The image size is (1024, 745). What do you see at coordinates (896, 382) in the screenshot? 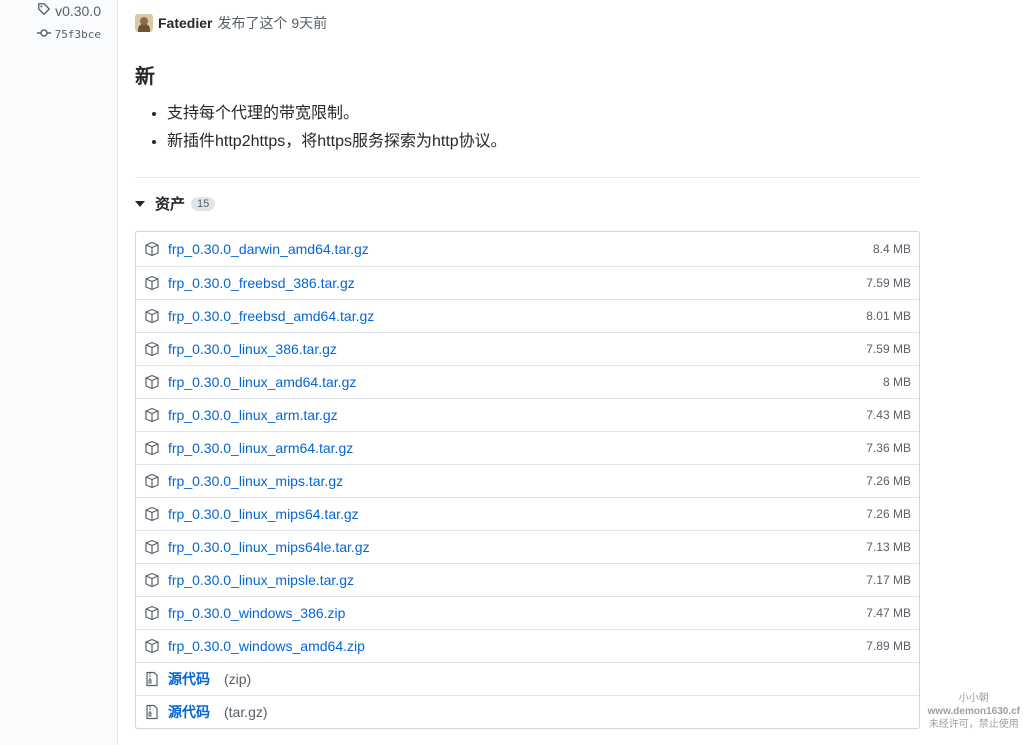
I see `asset-size: 8 MB` at bounding box center [896, 382].